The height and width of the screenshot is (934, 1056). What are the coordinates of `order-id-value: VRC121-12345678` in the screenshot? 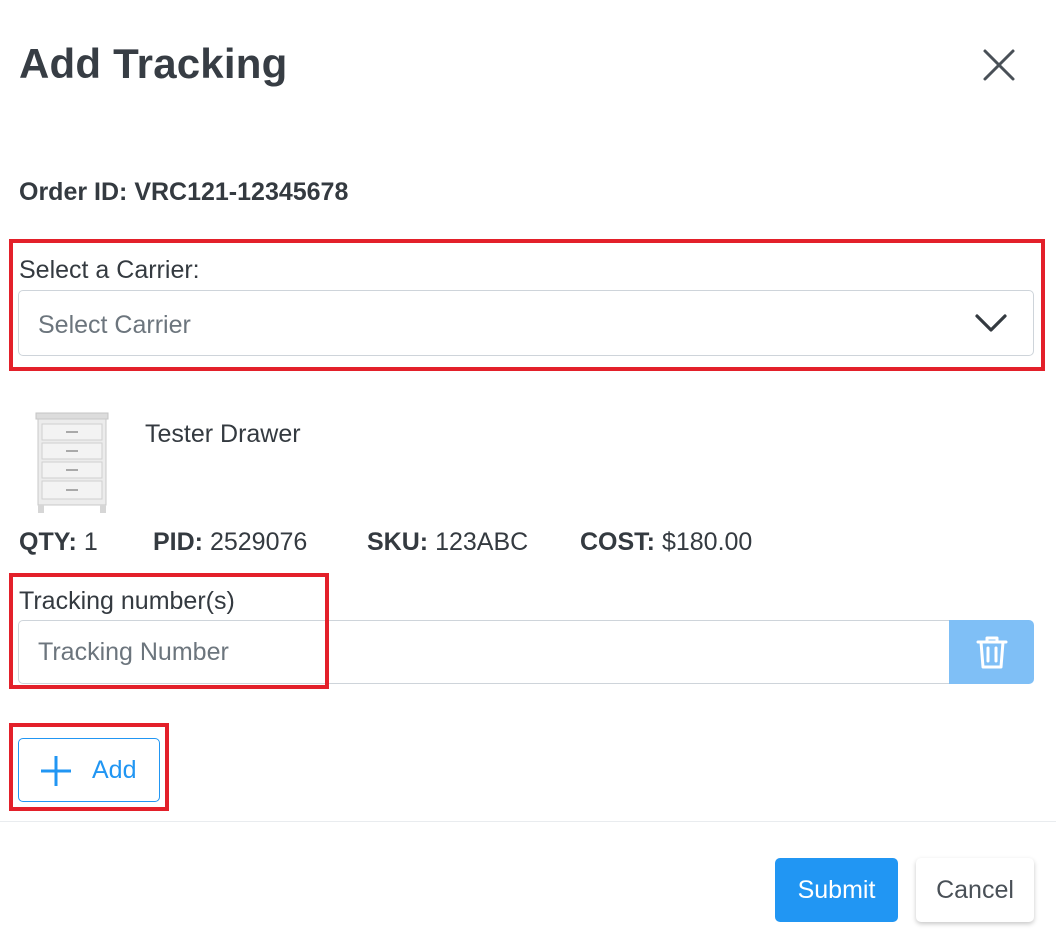 It's located at (241, 192).